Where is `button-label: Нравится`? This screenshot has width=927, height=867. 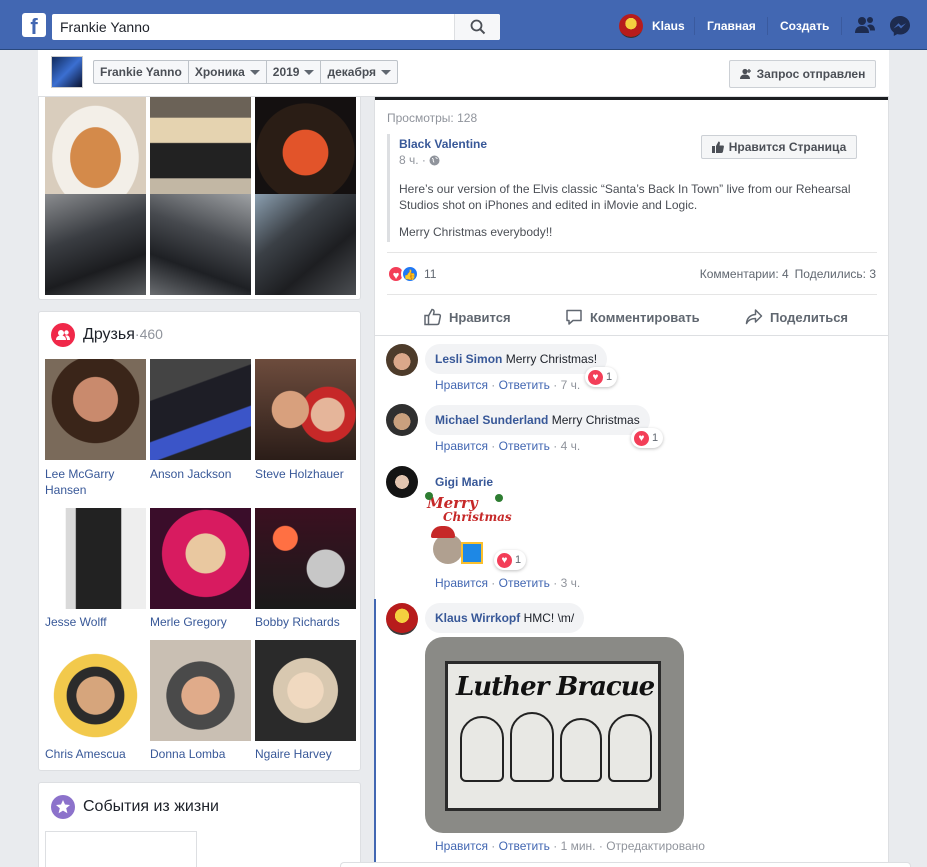
button-label: Нравится is located at coordinates (480, 317).